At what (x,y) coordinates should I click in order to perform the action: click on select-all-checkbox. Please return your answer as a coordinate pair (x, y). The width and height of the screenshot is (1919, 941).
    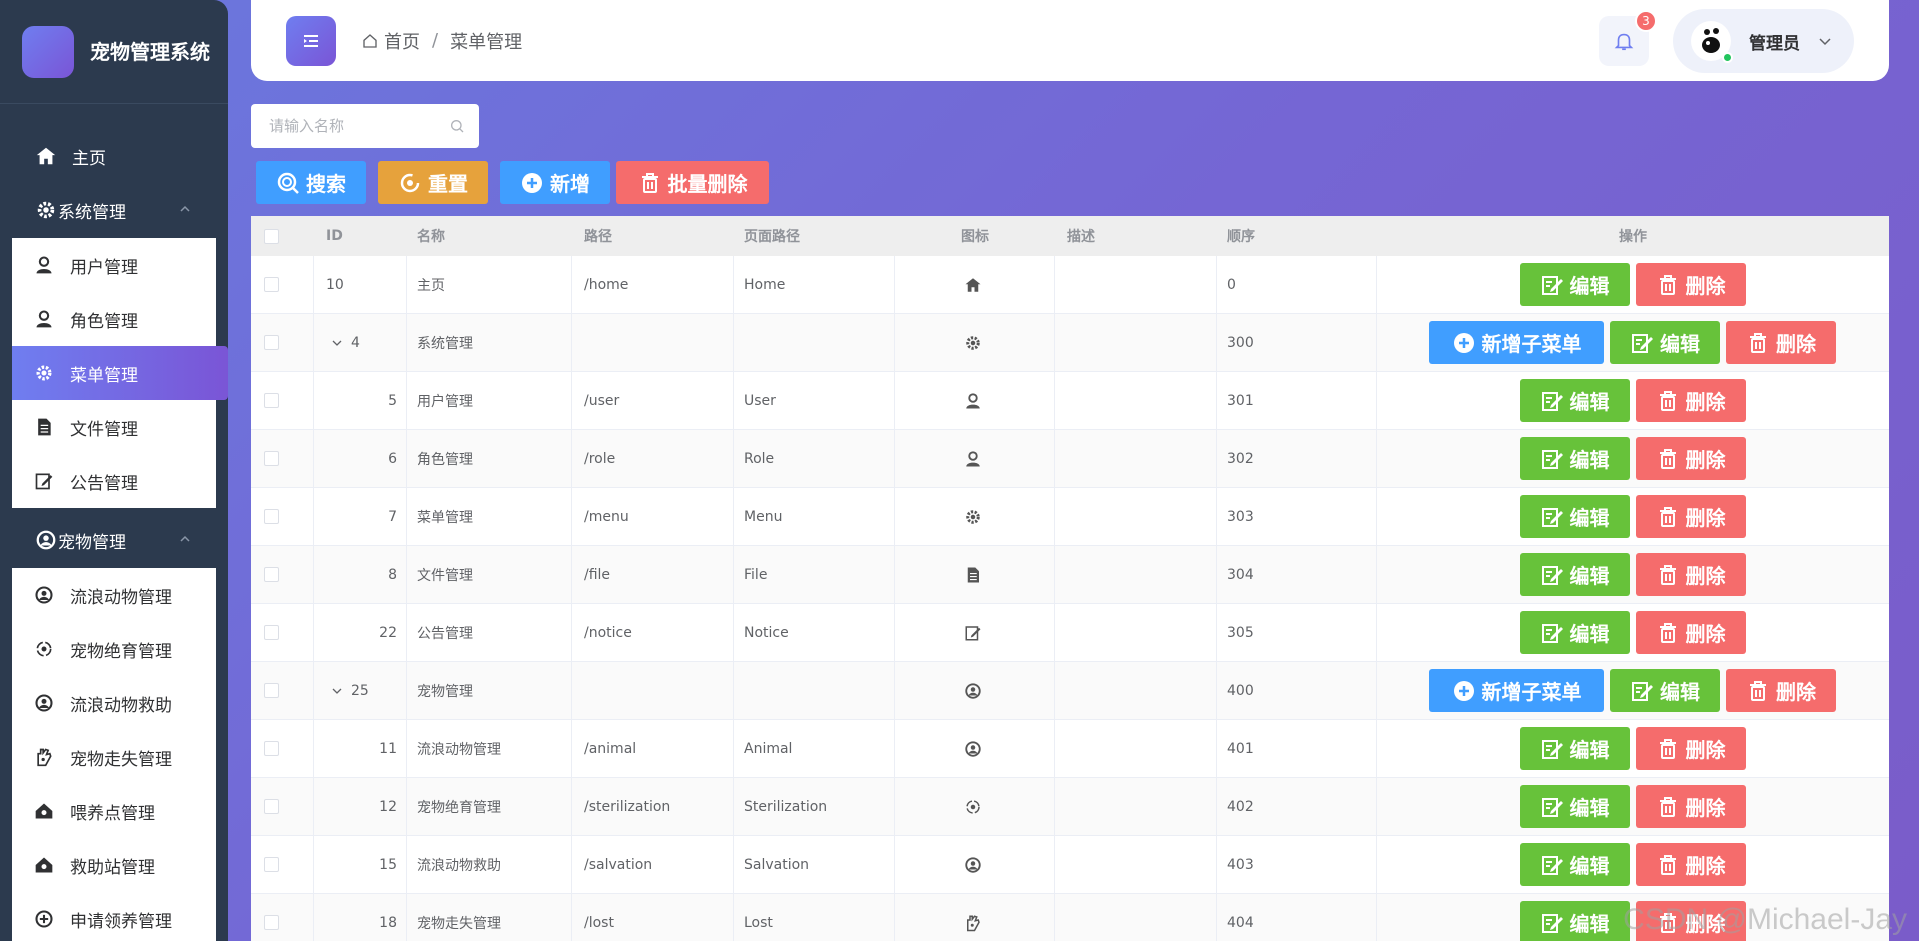
    Looking at the image, I should click on (271, 236).